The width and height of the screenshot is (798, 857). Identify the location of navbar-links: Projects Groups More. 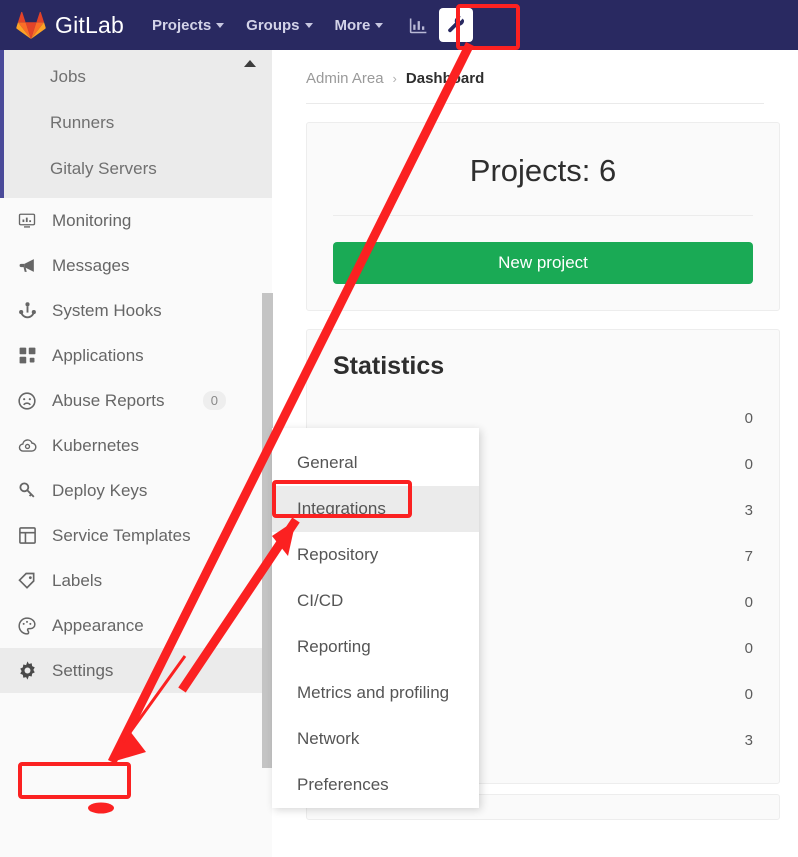
(267, 25).